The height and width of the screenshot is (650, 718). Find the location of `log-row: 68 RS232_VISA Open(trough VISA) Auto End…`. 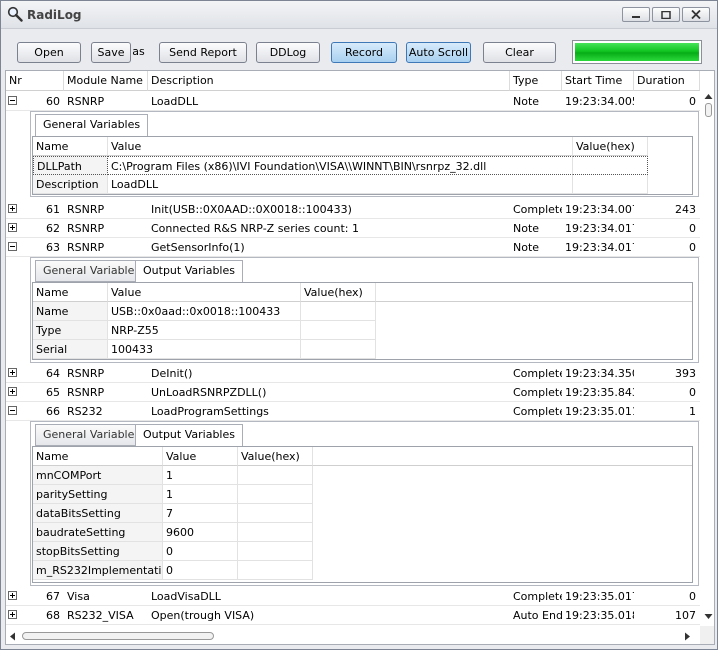

log-row: 68 RS232_VISA Open(trough VISA) Auto End… is located at coordinates (353, 615).